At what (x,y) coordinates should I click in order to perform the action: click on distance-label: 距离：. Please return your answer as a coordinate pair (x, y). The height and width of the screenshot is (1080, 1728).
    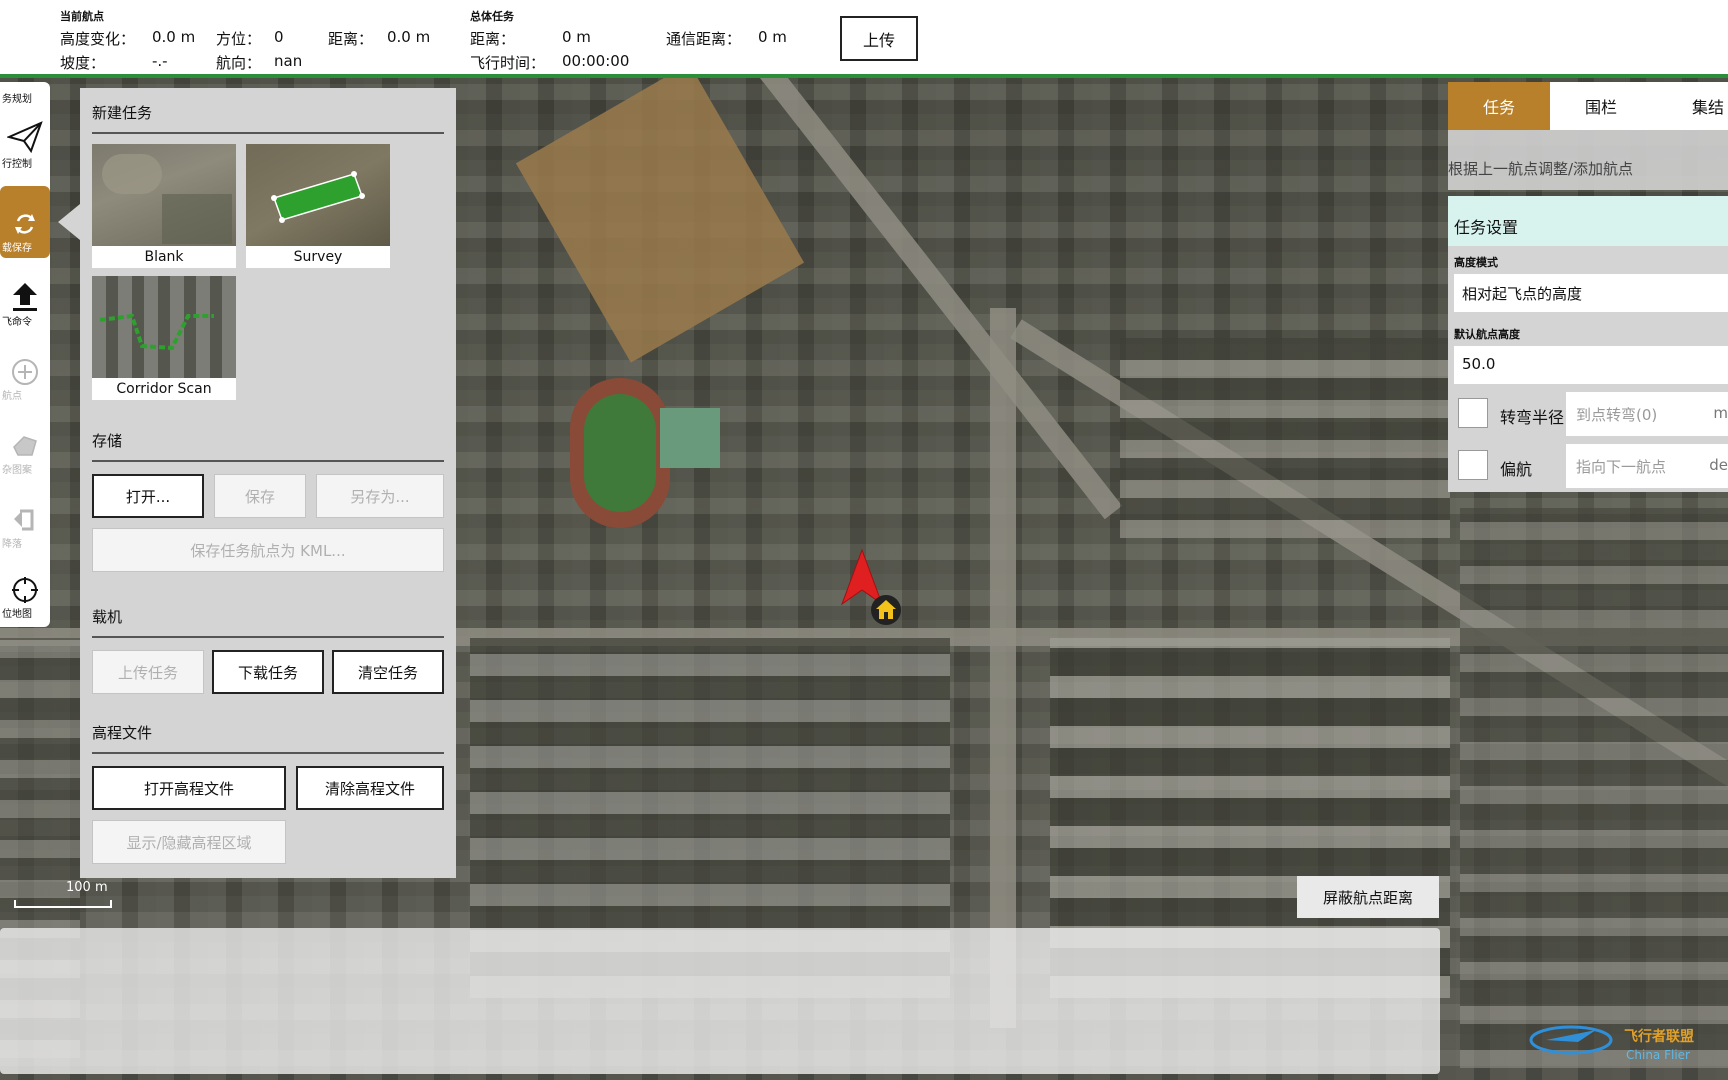
    Looking at the image, I should click on (351, 39).